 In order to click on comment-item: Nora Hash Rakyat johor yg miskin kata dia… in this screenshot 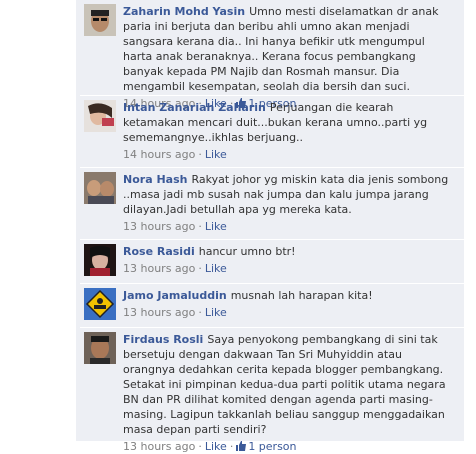, I will do `click(272, 204)`.